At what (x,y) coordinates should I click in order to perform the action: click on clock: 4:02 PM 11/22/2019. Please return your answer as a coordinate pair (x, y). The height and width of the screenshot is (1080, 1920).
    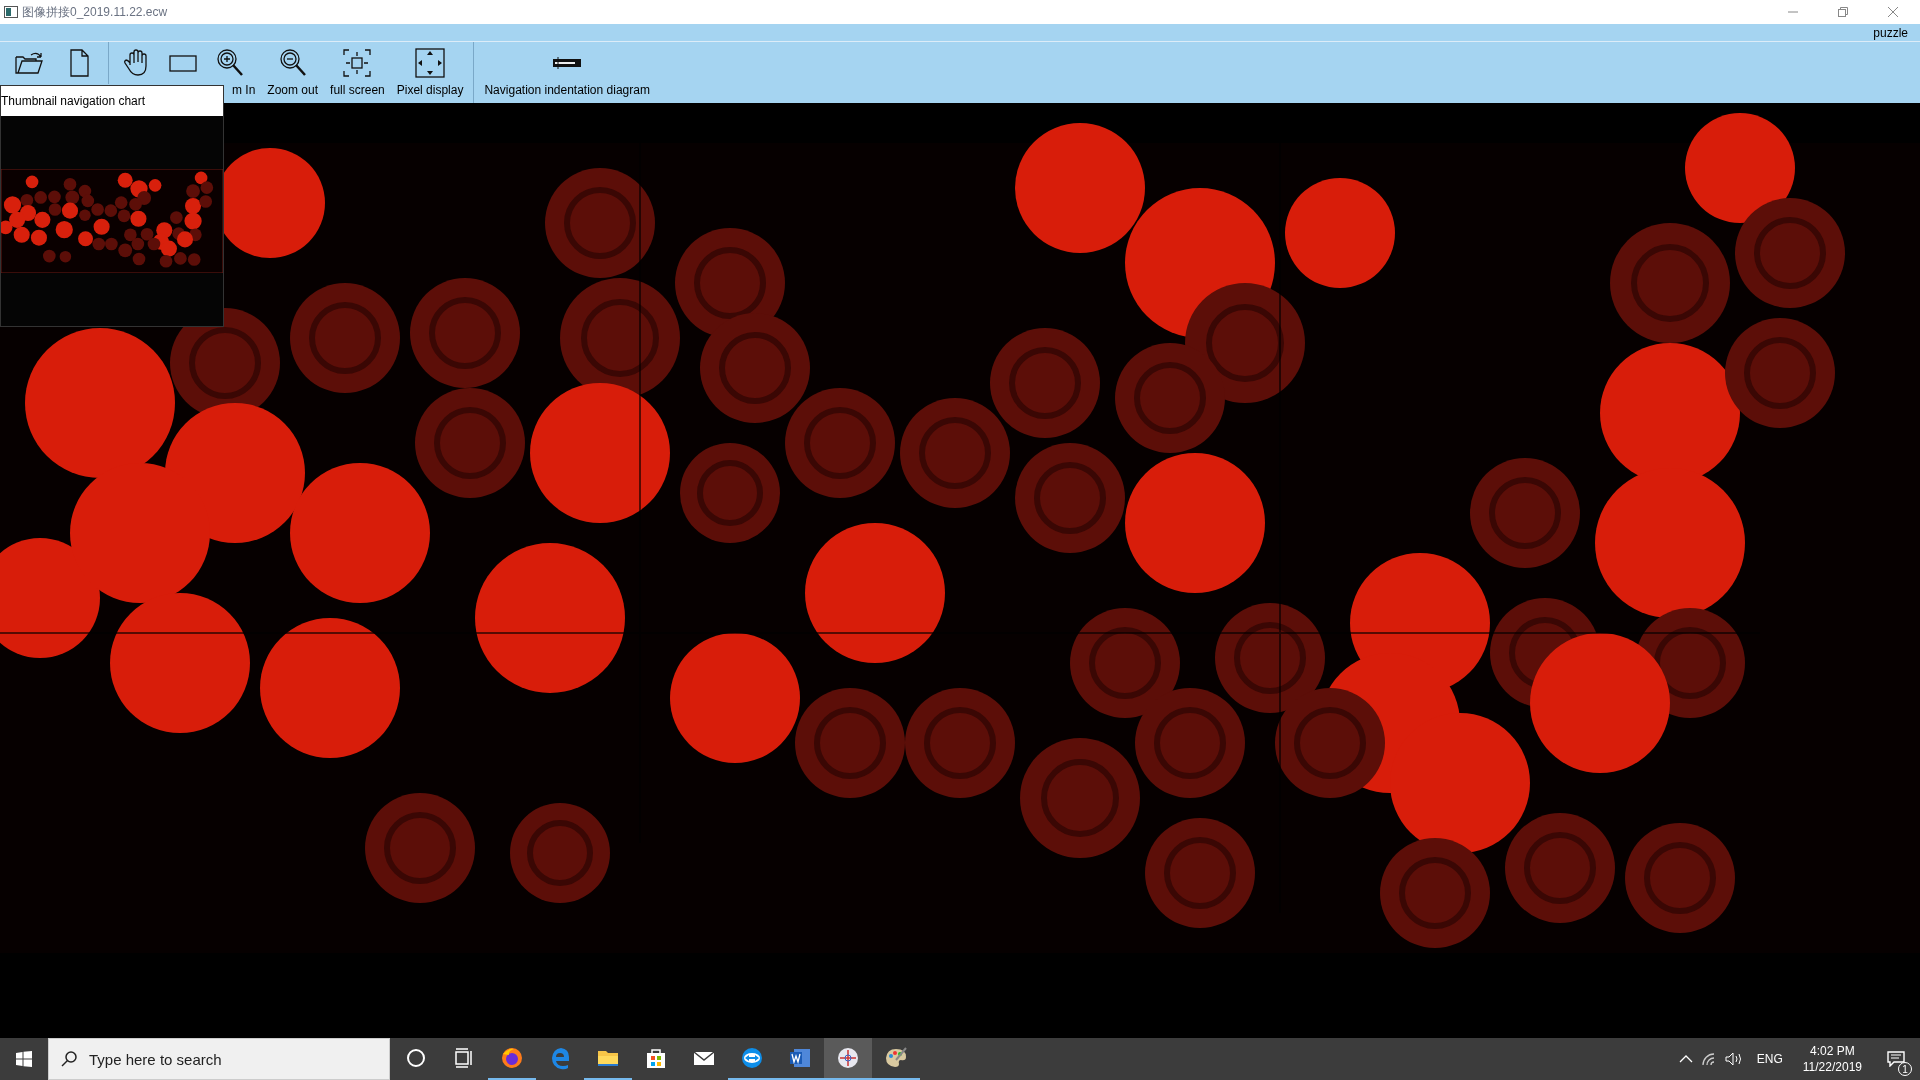
    Looking at the image, I should click on (1832, 1059).